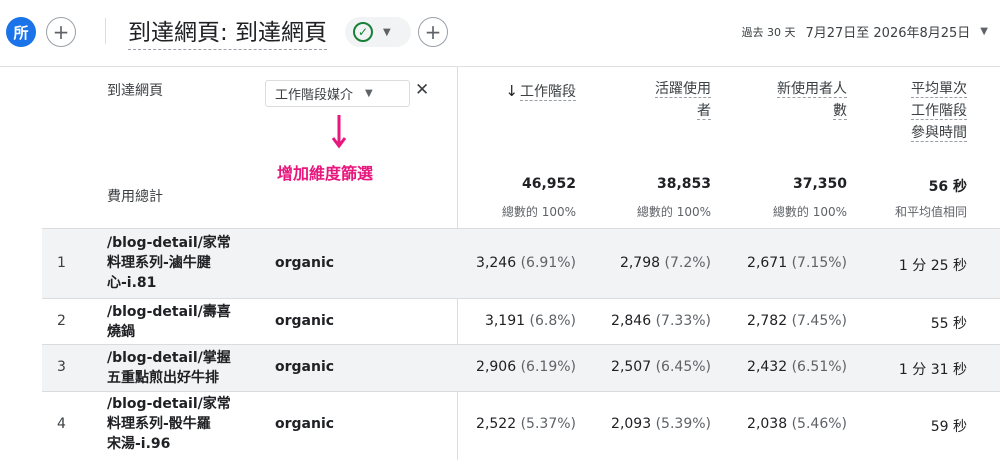  Describe the element at coordinates (661, 321) in the screenshot. I see `active-users-cell: 2,846 (7.33%)` at that location.